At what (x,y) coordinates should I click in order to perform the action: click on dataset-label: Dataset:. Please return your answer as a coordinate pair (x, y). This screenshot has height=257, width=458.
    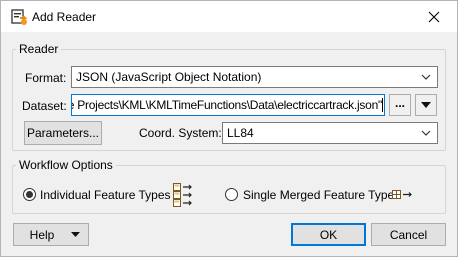
    Looking at the image, I should click on (44, 106).